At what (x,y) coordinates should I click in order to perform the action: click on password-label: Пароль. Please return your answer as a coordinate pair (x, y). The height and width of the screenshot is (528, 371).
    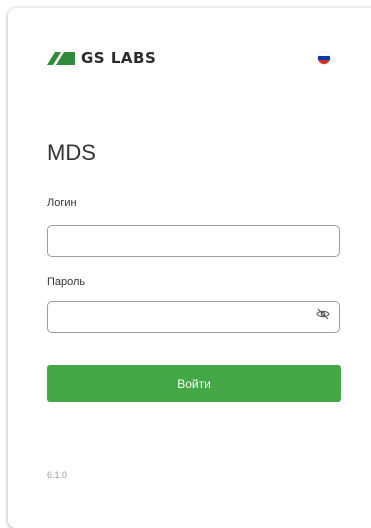
    Looking at the image, I should click on (66, 282).